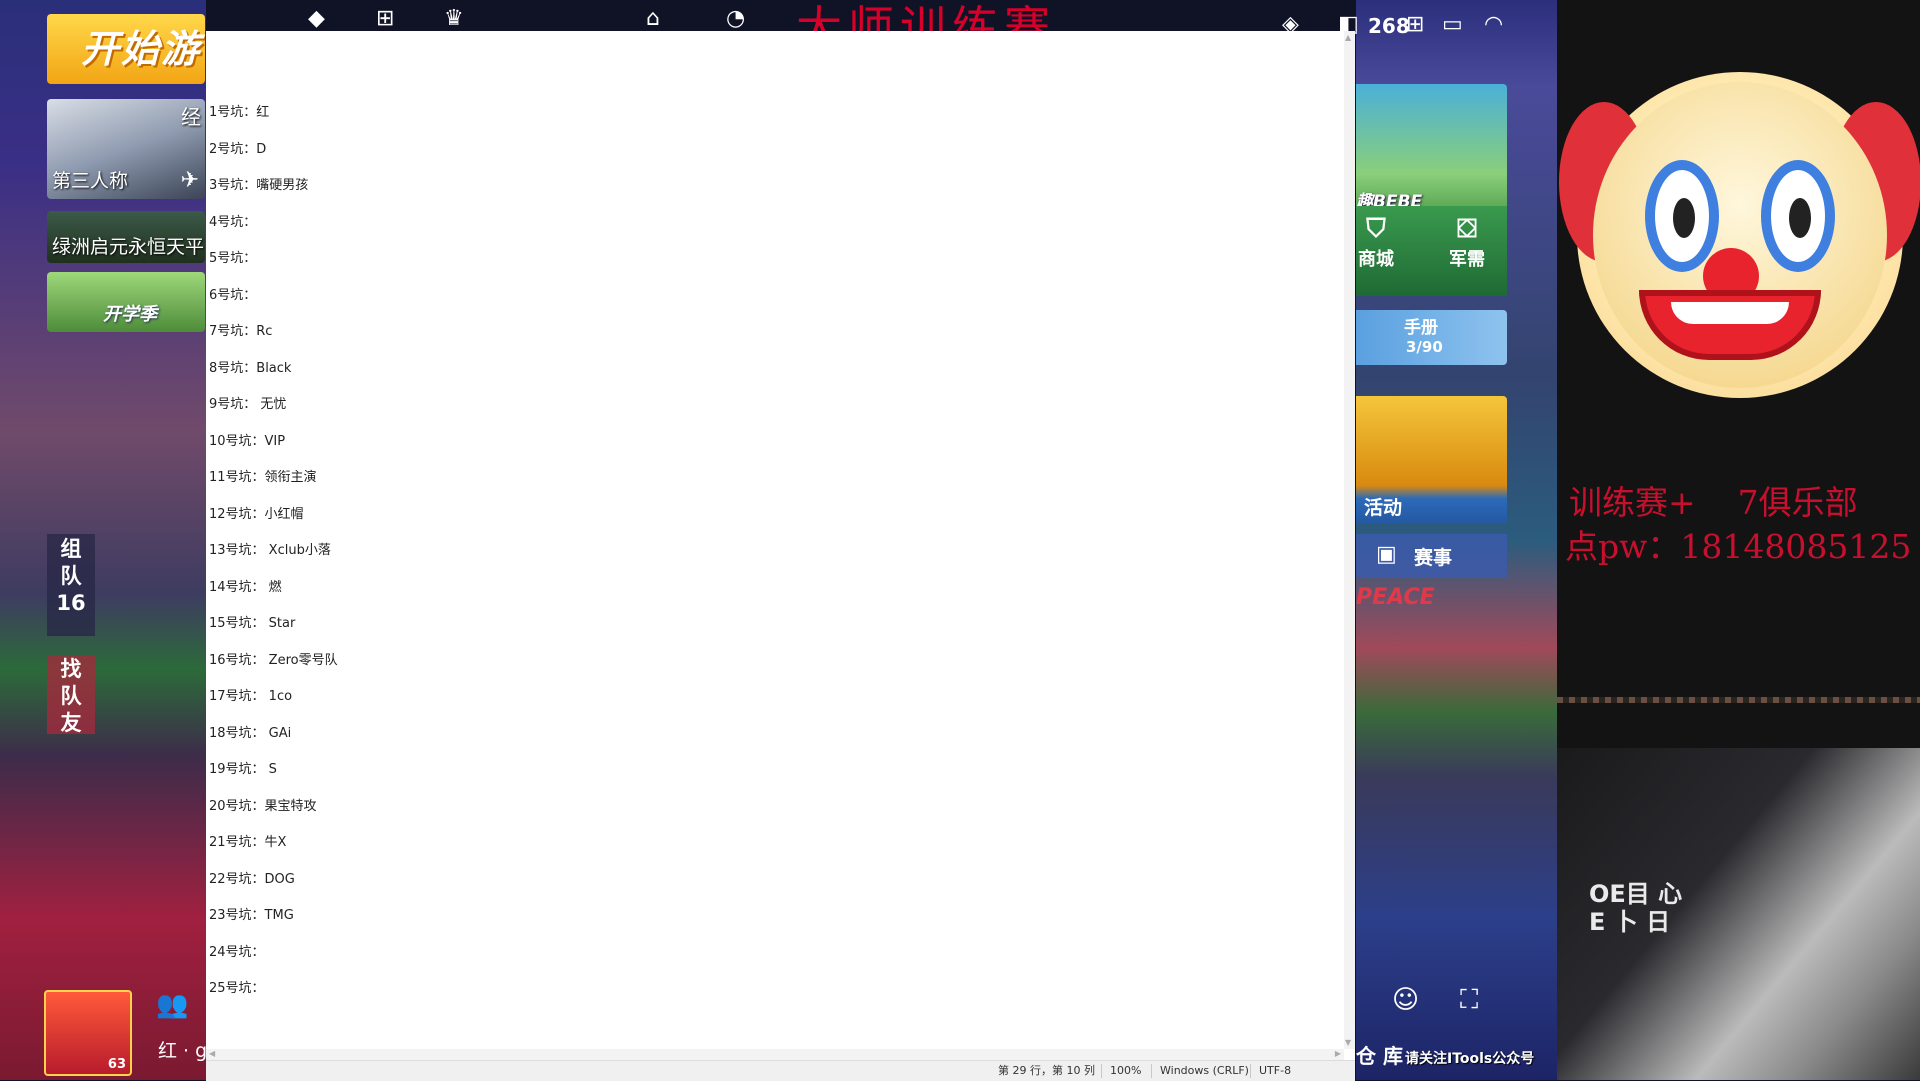 The width and height of the screenshot is (1920, 1081). What do you see at coordinates (88, 1033) in the screenshot?
I see `player-avatar: 63` at bounding box center [88, 1033].